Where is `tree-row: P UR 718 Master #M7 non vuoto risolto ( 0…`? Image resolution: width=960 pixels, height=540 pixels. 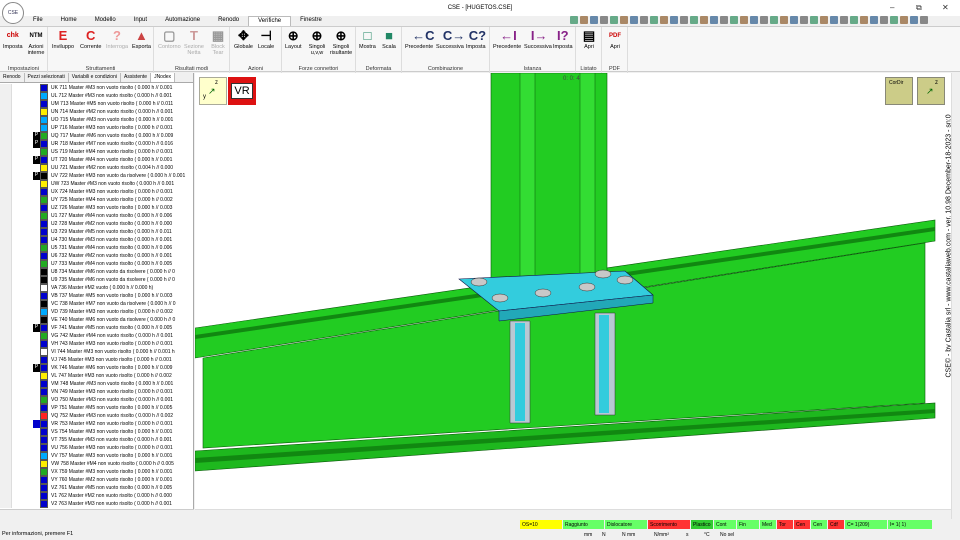 tree-row: P UR 718 Master #M7 non vuoto risolto ( 0… is located at coordinates (97, 144).